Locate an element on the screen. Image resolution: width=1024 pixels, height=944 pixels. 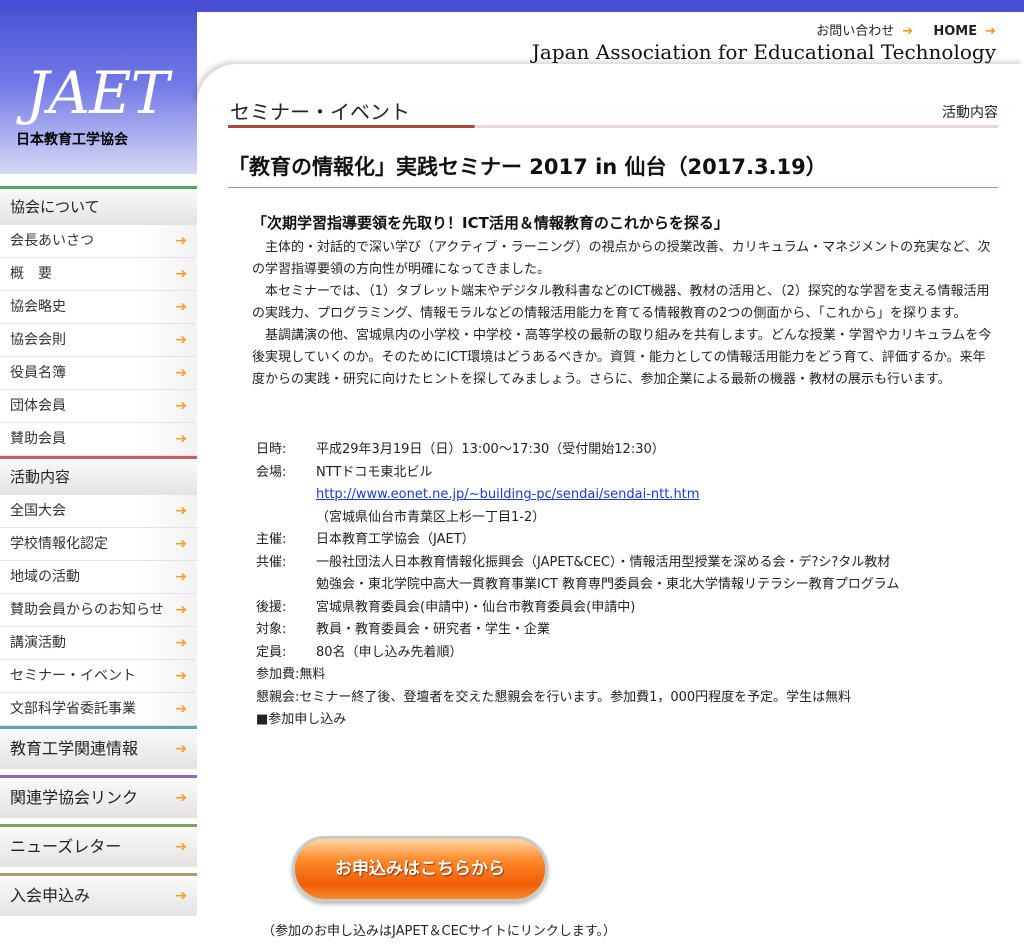
sidebar-item-label: 文部科学省委託事業 is located at coordinates (73, 709).